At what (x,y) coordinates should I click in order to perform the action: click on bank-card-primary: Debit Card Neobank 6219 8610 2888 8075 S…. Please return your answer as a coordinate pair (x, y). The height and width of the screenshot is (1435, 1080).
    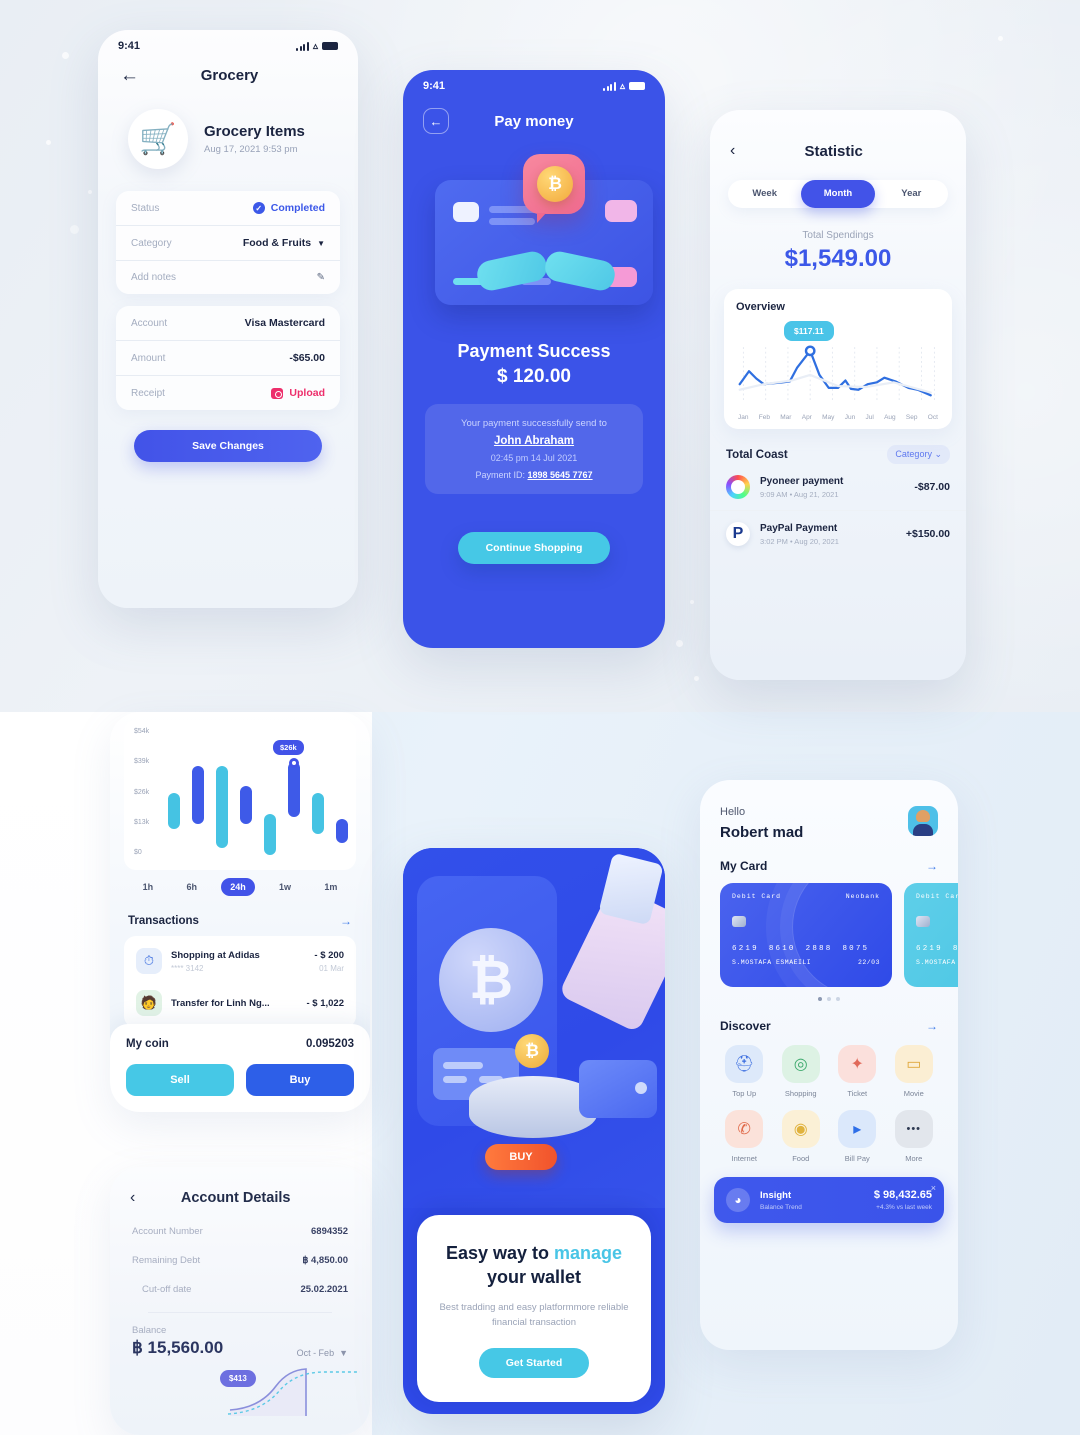
    Looking at the image, I should click on (806, 935).